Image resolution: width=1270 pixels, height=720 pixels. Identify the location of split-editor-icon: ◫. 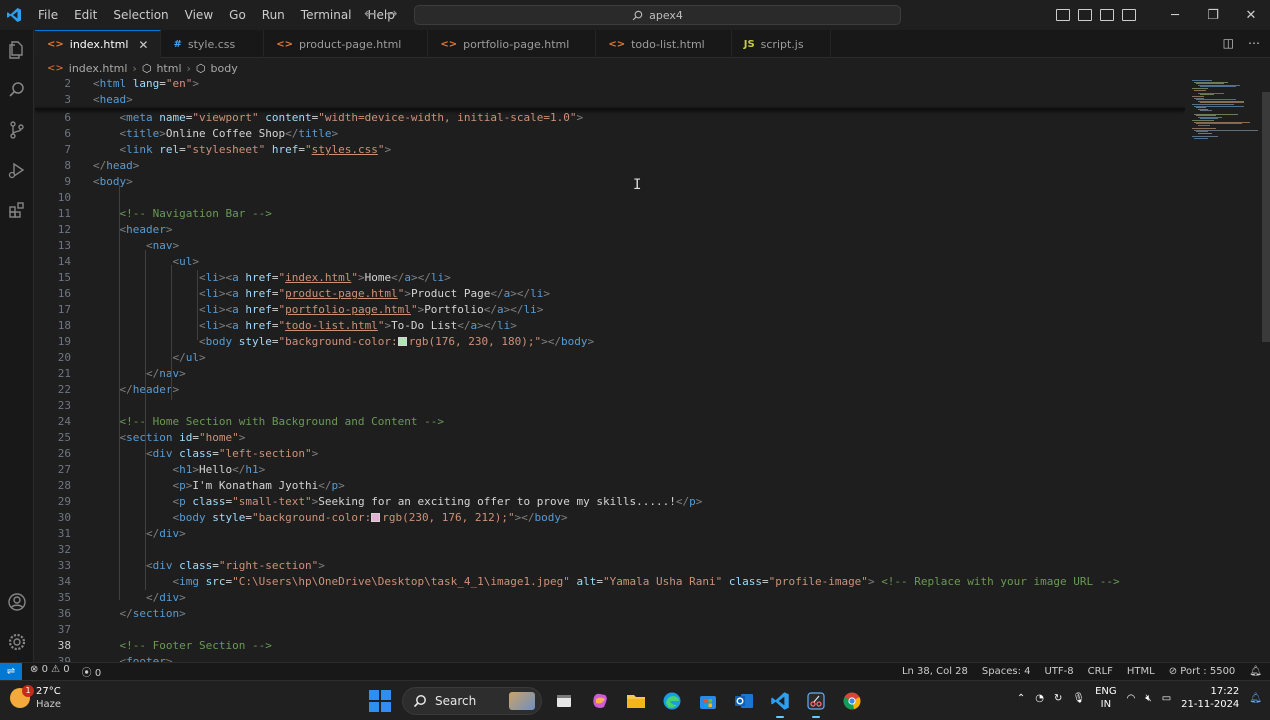
(1228, 43).